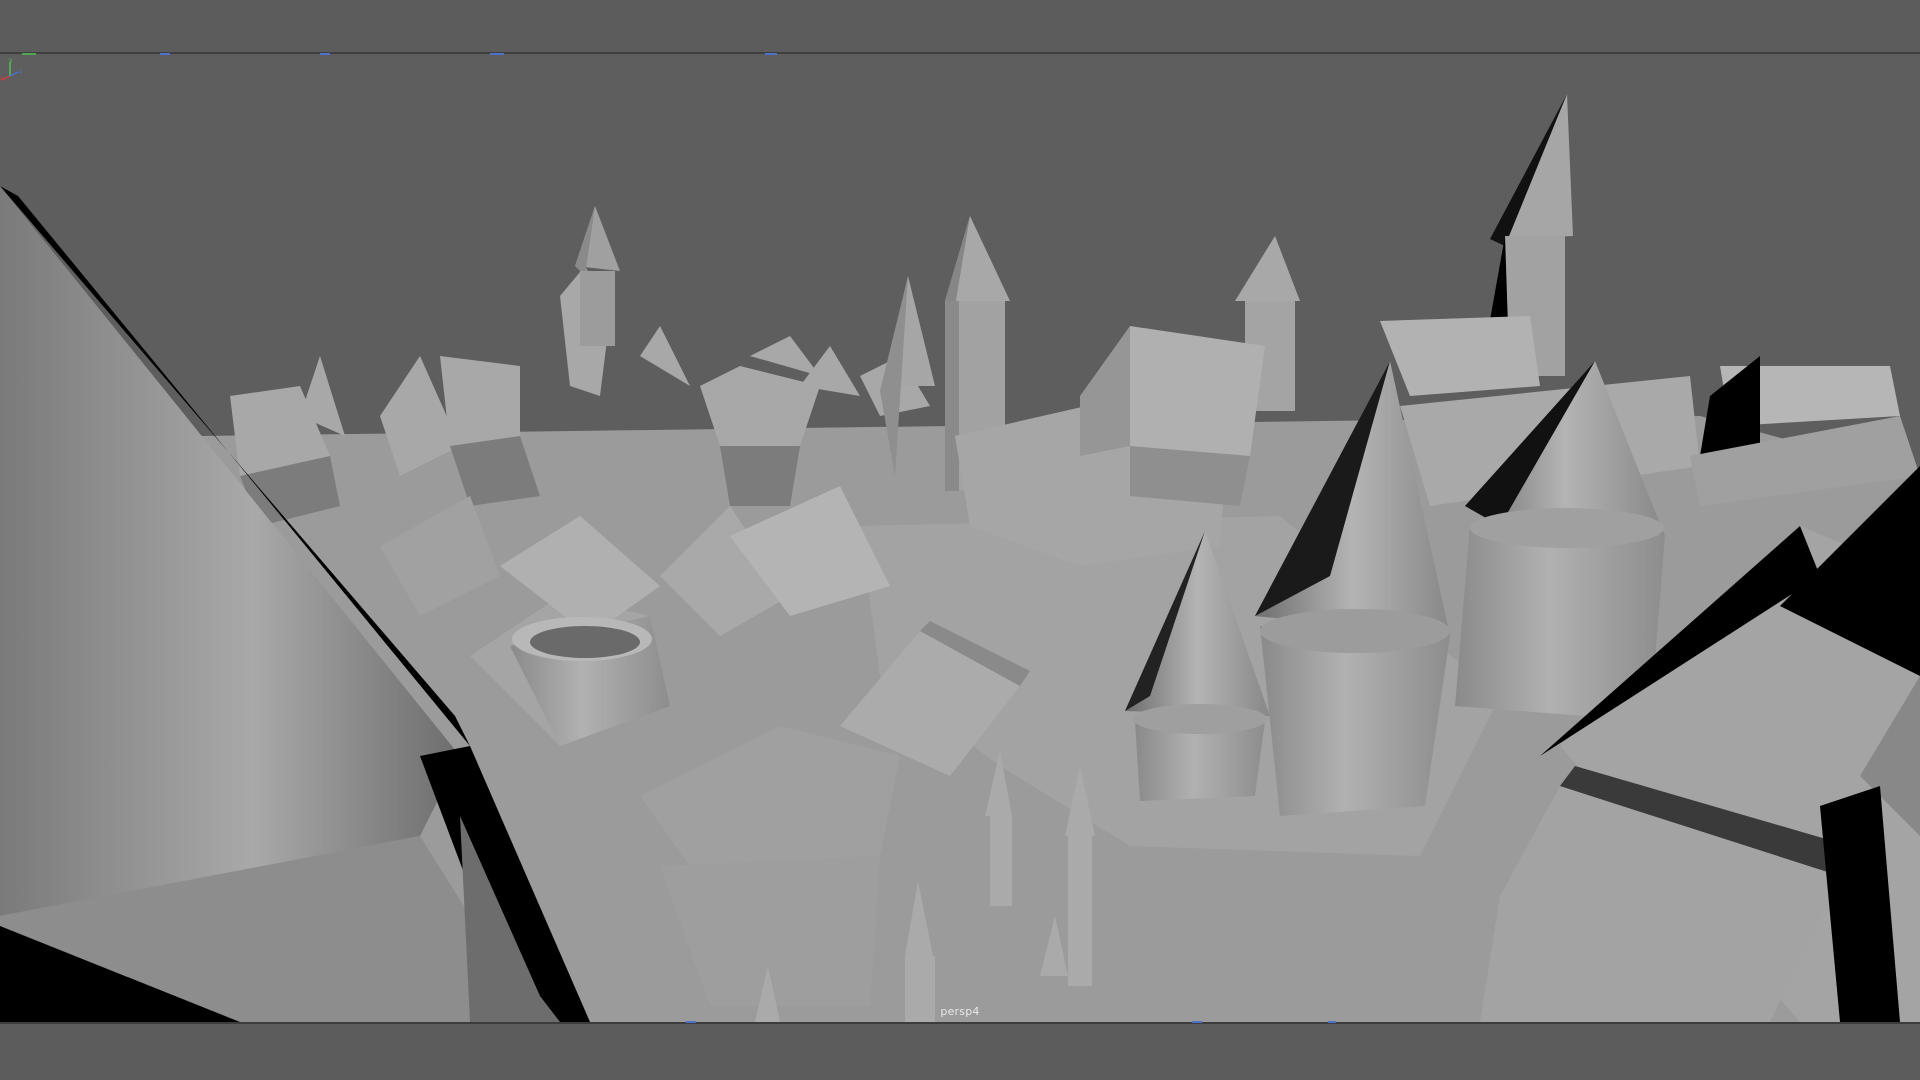 The height and width of the screenshot is (1080, 1920). What do you see at coordinates (2, 78) in the screenshot?
I see `svg-text: x` at bounding box center [2, 78].